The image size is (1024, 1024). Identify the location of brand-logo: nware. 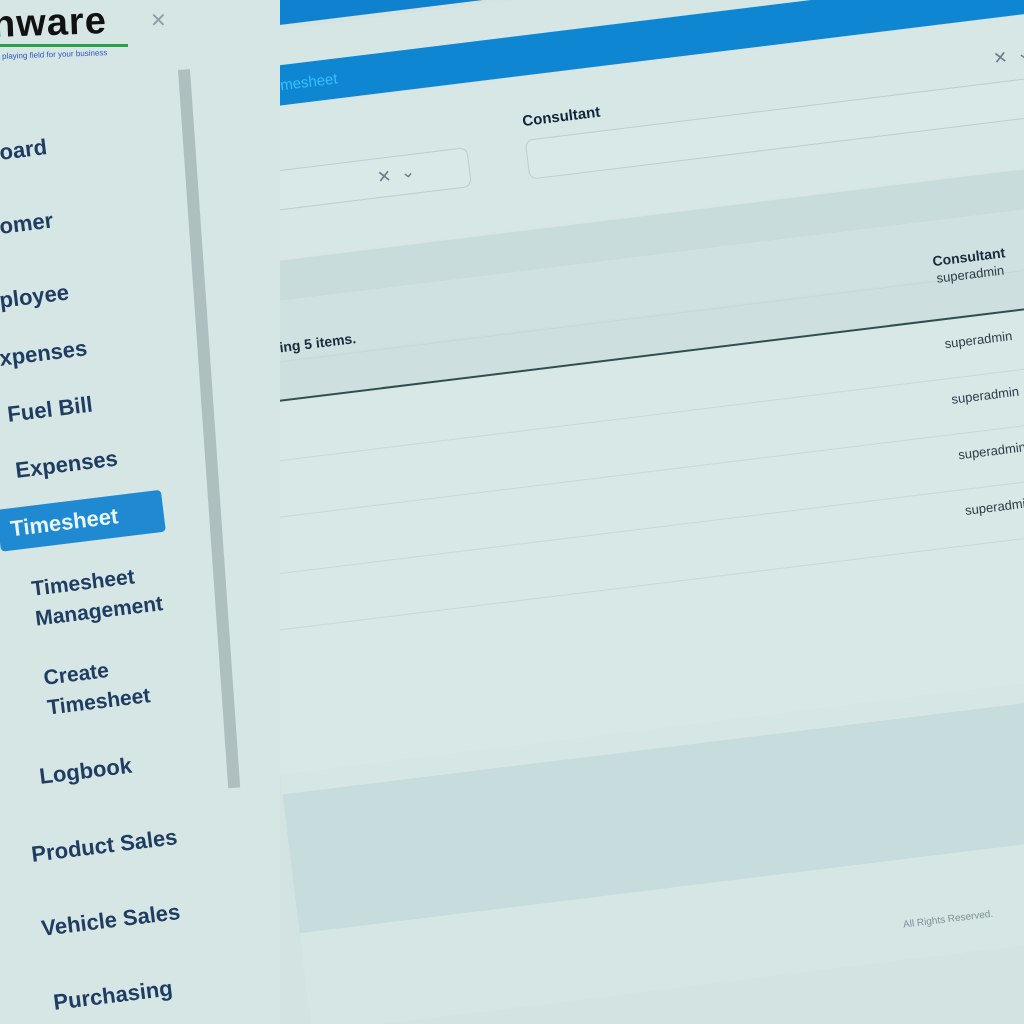
(54, 23).